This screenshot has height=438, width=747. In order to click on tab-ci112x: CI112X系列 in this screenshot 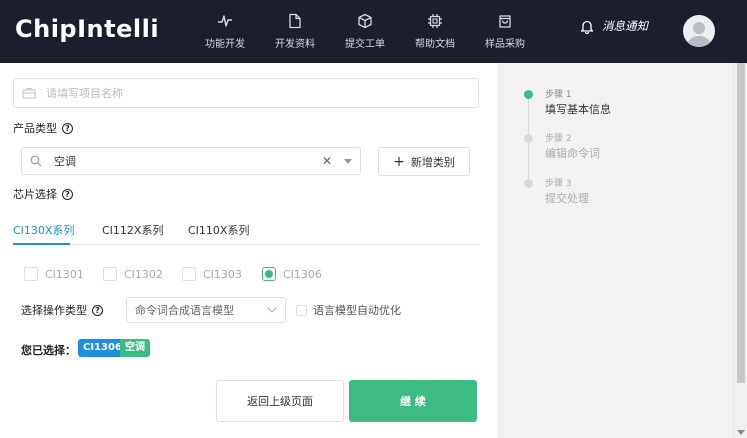, I will do `click(132, 230)`.